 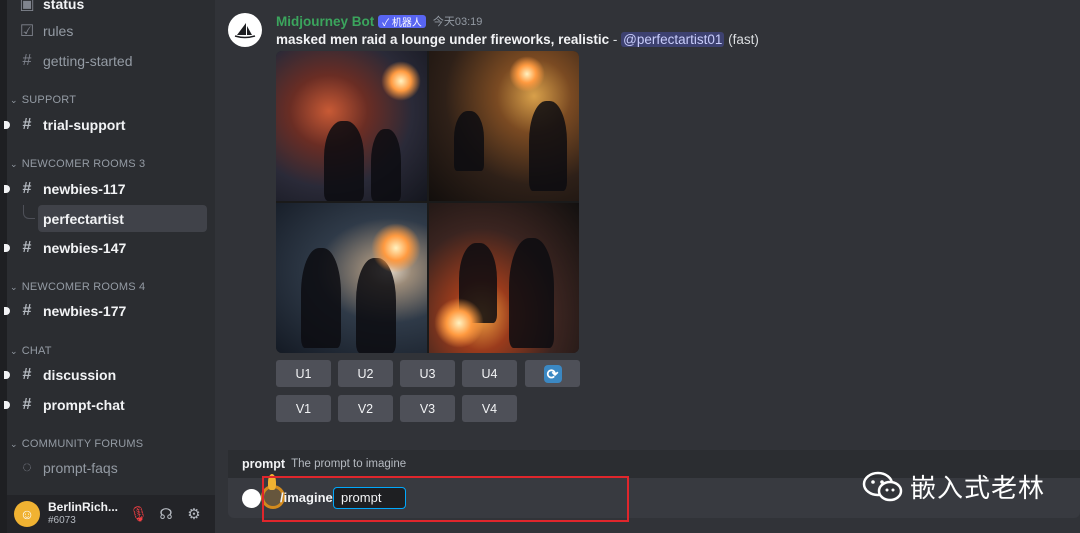 I want to click on mute-mic-icon: 🎙︎, so click(x=138, y=515).